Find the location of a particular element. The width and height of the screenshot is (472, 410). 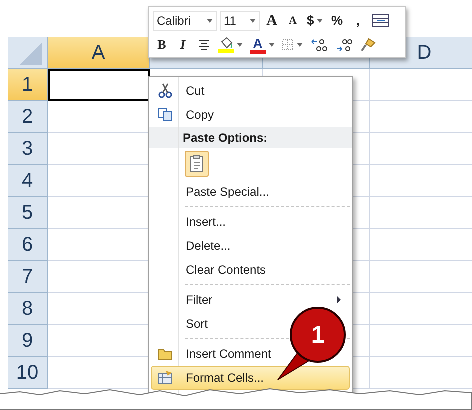

align-center-icon is located at coordinates (204, 45).